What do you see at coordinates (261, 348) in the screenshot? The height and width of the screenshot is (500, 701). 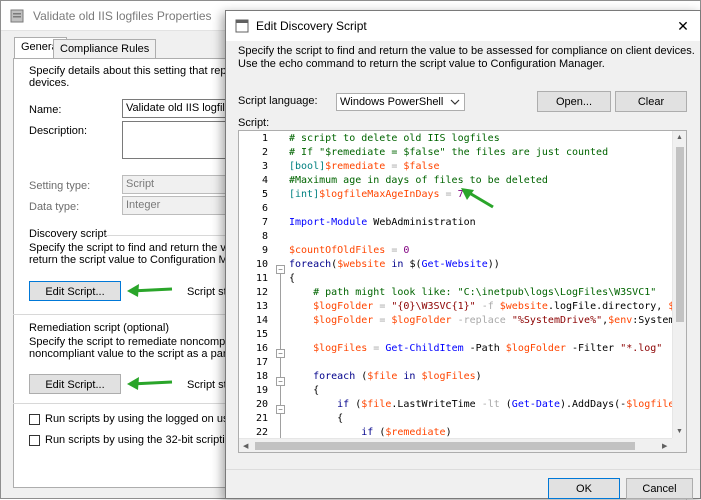 I see `line-number: 16` at bounding box center [261, 348].